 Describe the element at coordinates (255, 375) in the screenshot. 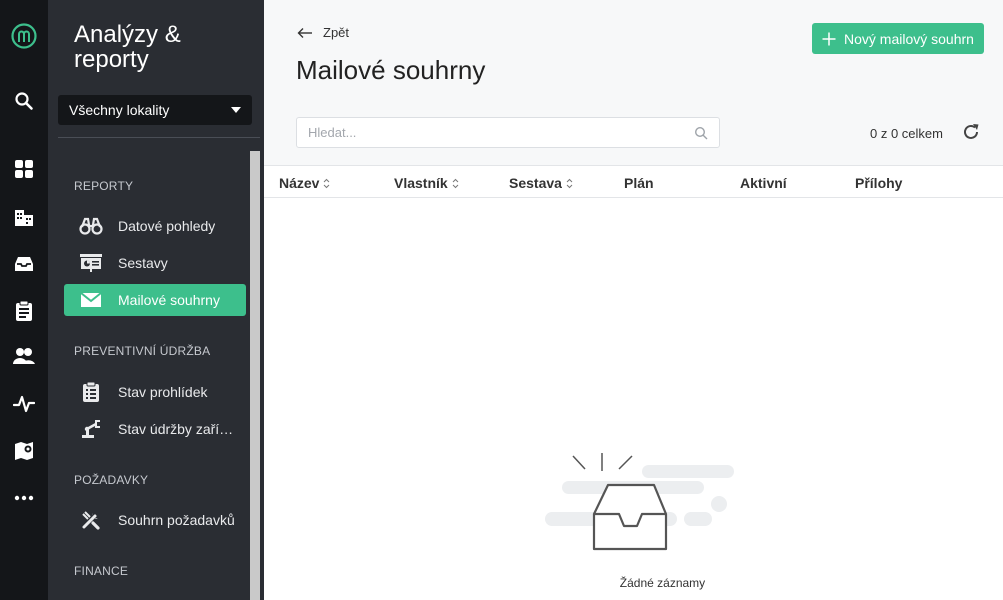

I see `menu-scrollbar` at that location.